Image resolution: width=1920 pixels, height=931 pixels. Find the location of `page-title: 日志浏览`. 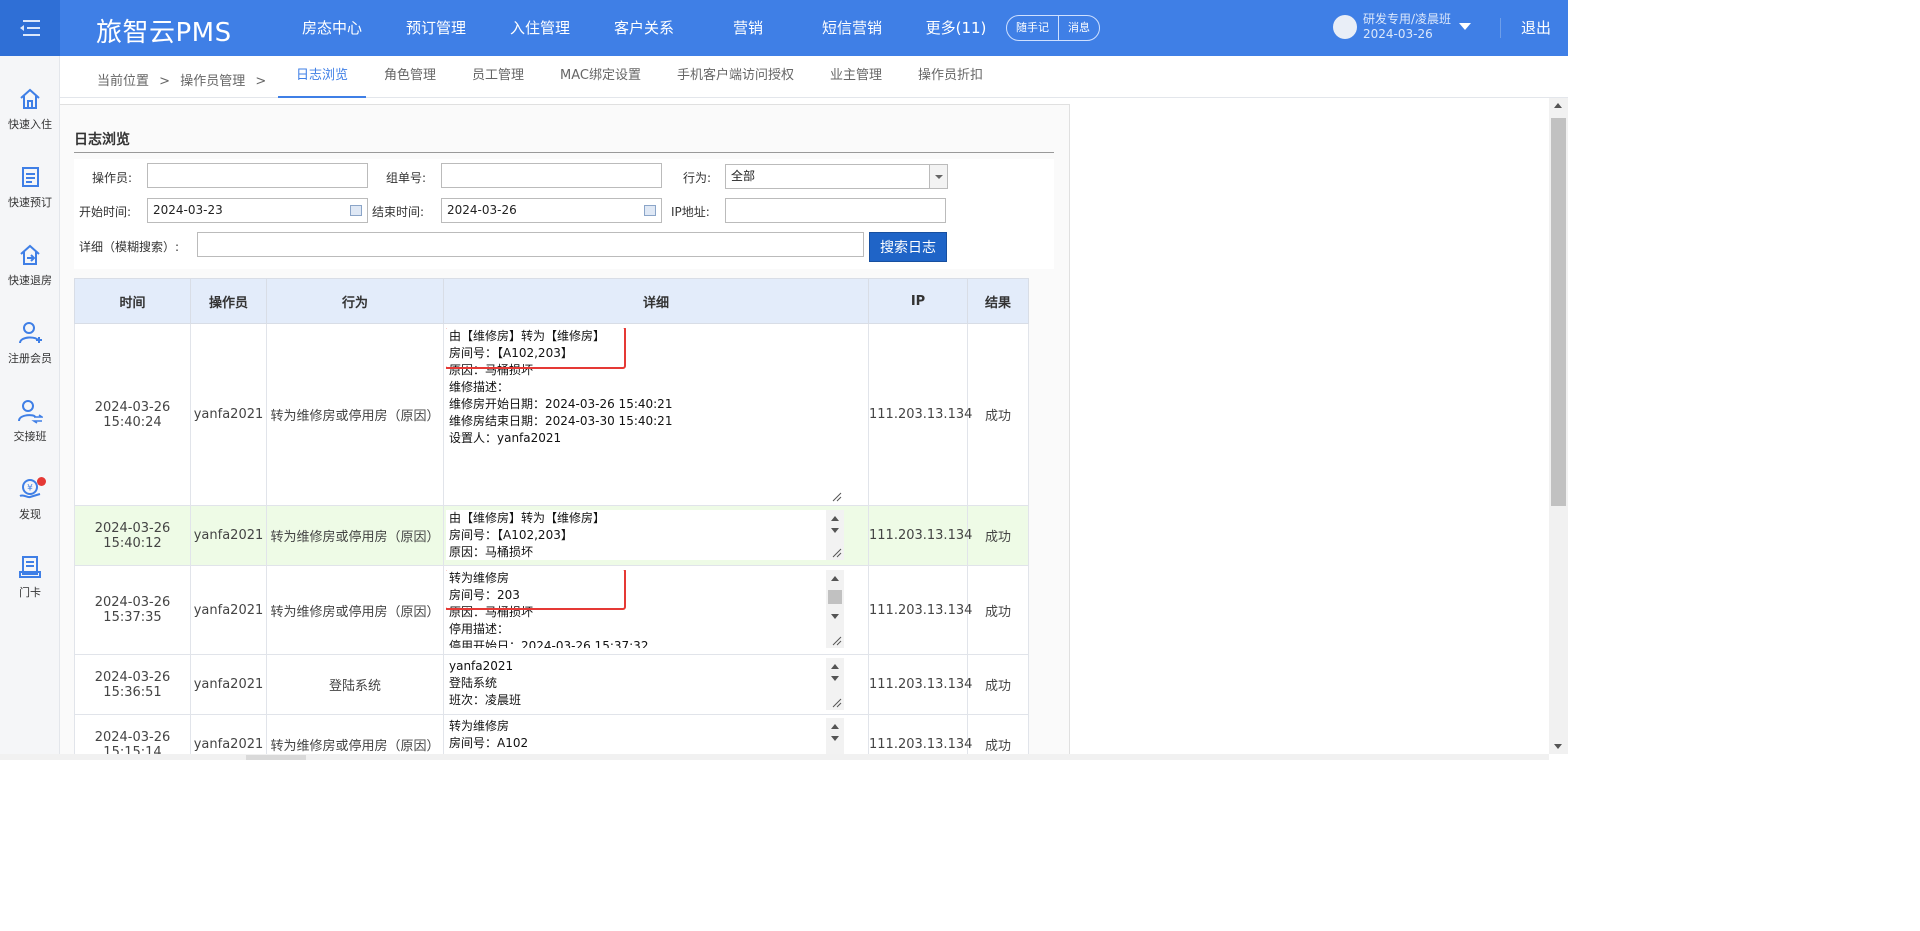

page-title: 日志浏览 is located at coordinates (102, 140).